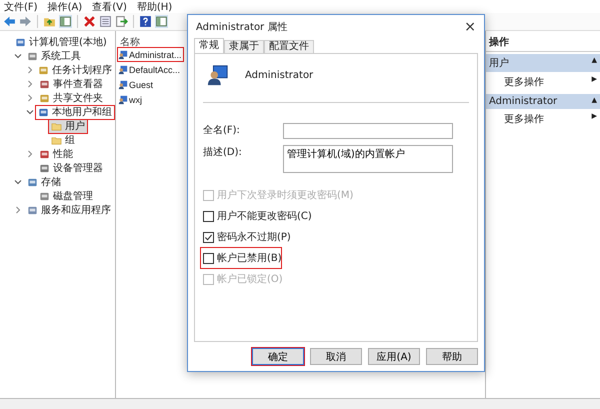 This screenshot has height=409, width=600. Describe the element at coordinates (543, 42) in the screenshot. I see `actions-header: 操作` at that location.